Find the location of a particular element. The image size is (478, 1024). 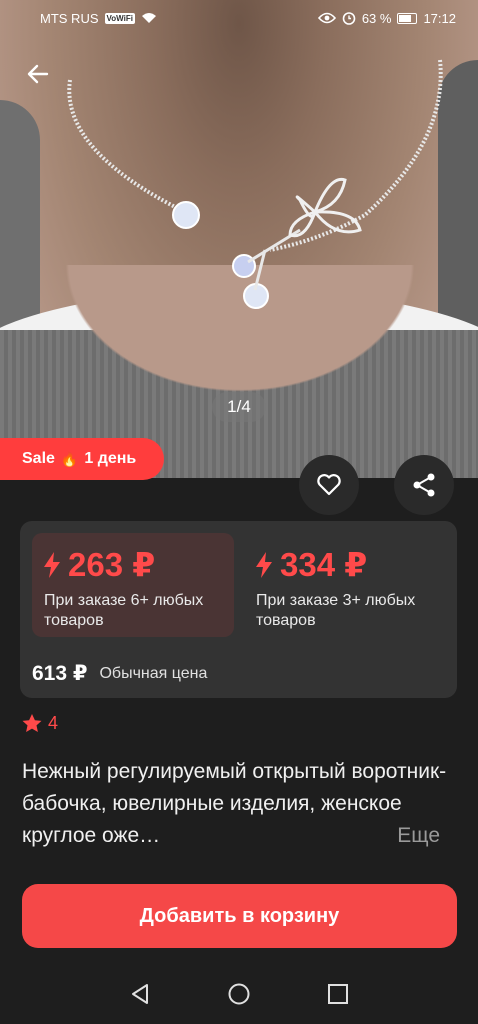

battery-icon is located at coordinates (407, 18).